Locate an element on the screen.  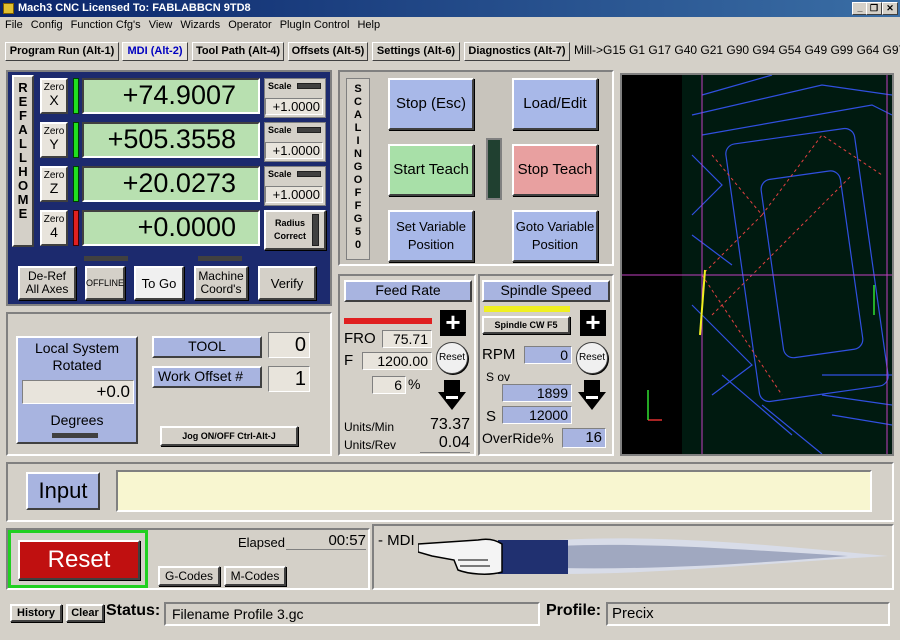
feed-reset-button: Reset is located at coordinates (452, 358).